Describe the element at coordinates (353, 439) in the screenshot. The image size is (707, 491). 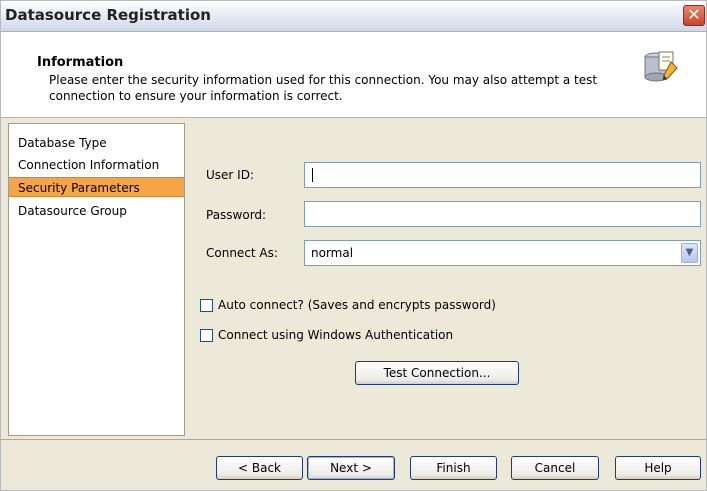
I see `footer-divider` at that location.